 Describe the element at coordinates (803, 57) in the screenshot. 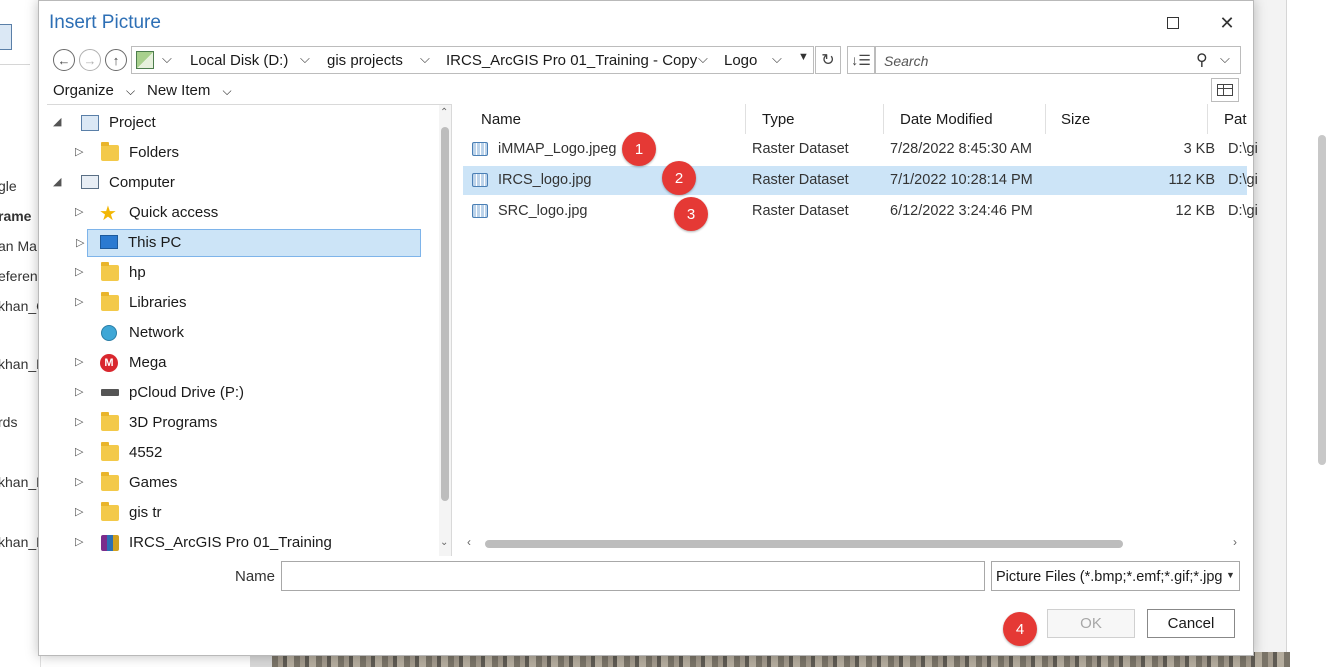

I see `history-dropdown-icon: ▼` at that location.